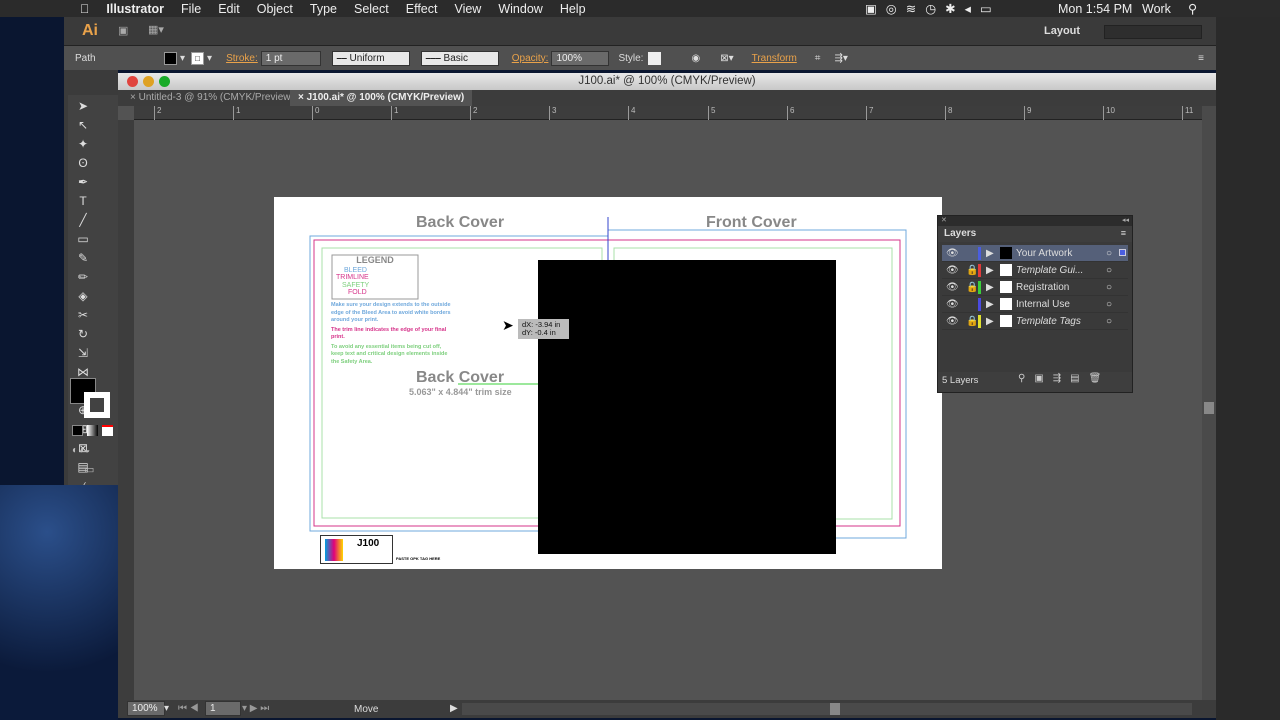  I want to click on rotate-icon: ↻, so click(83, 334).